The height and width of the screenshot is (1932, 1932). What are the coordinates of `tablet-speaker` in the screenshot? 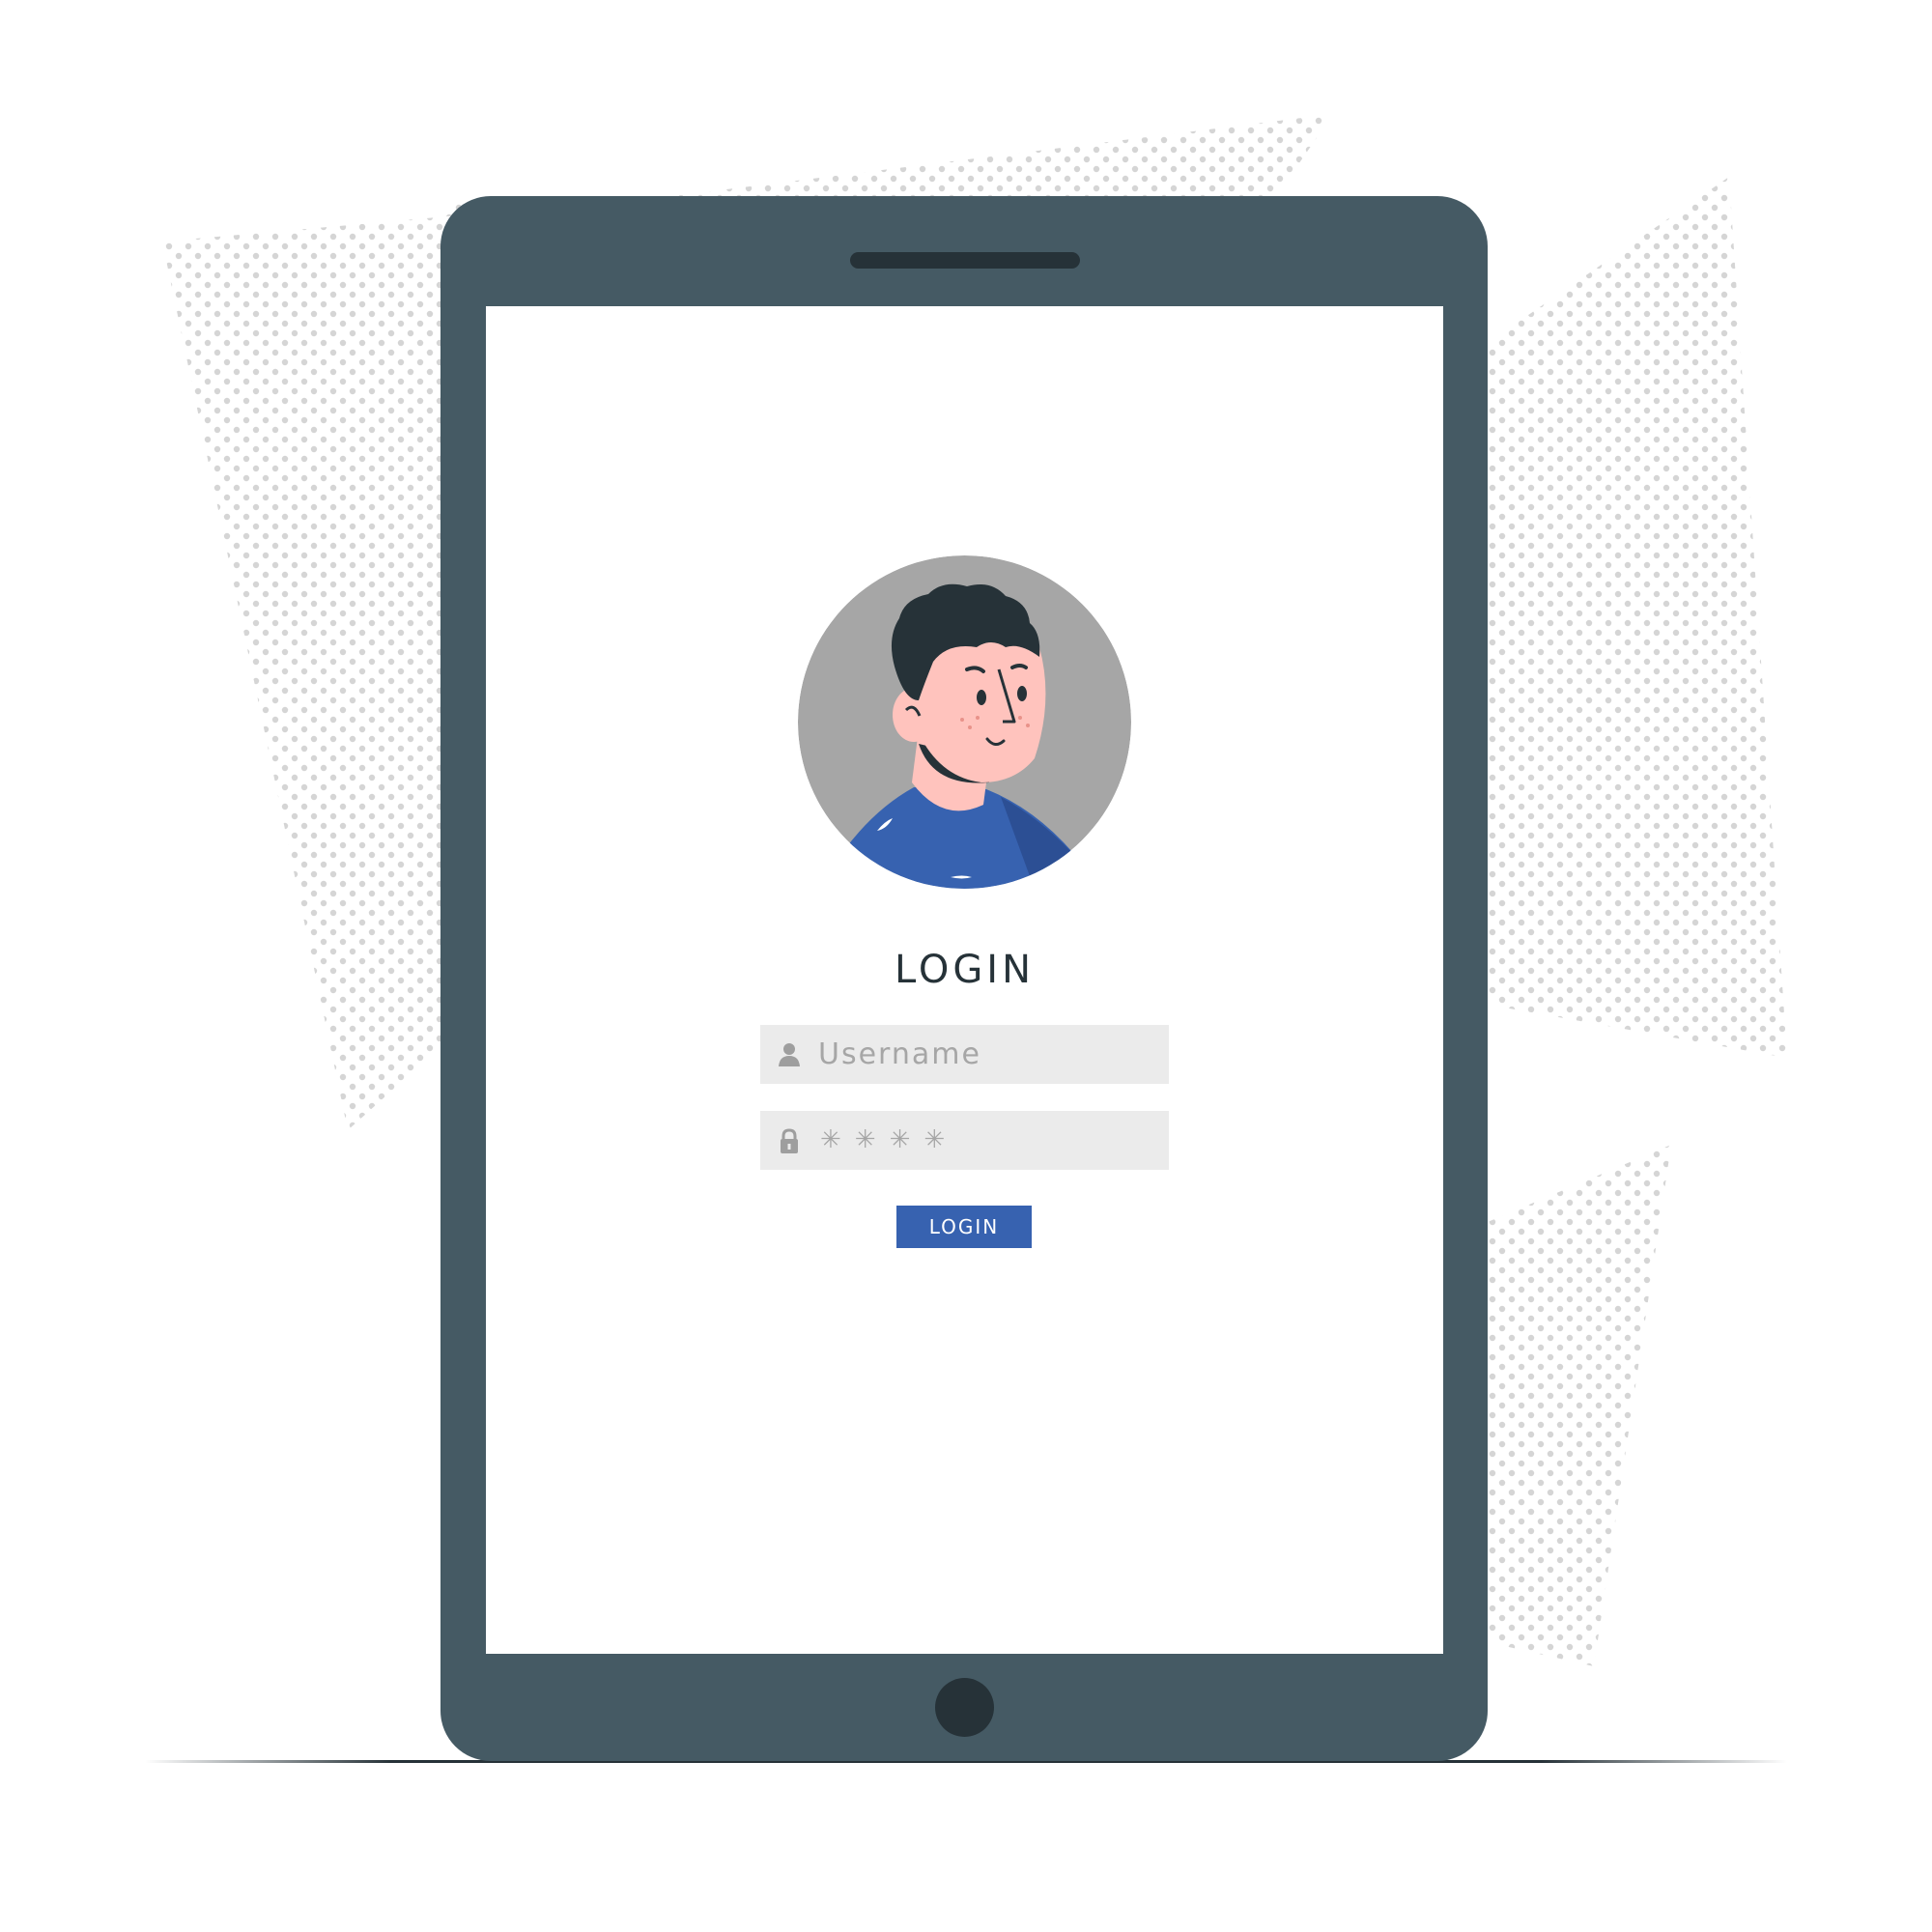 It's located at (965, 260).